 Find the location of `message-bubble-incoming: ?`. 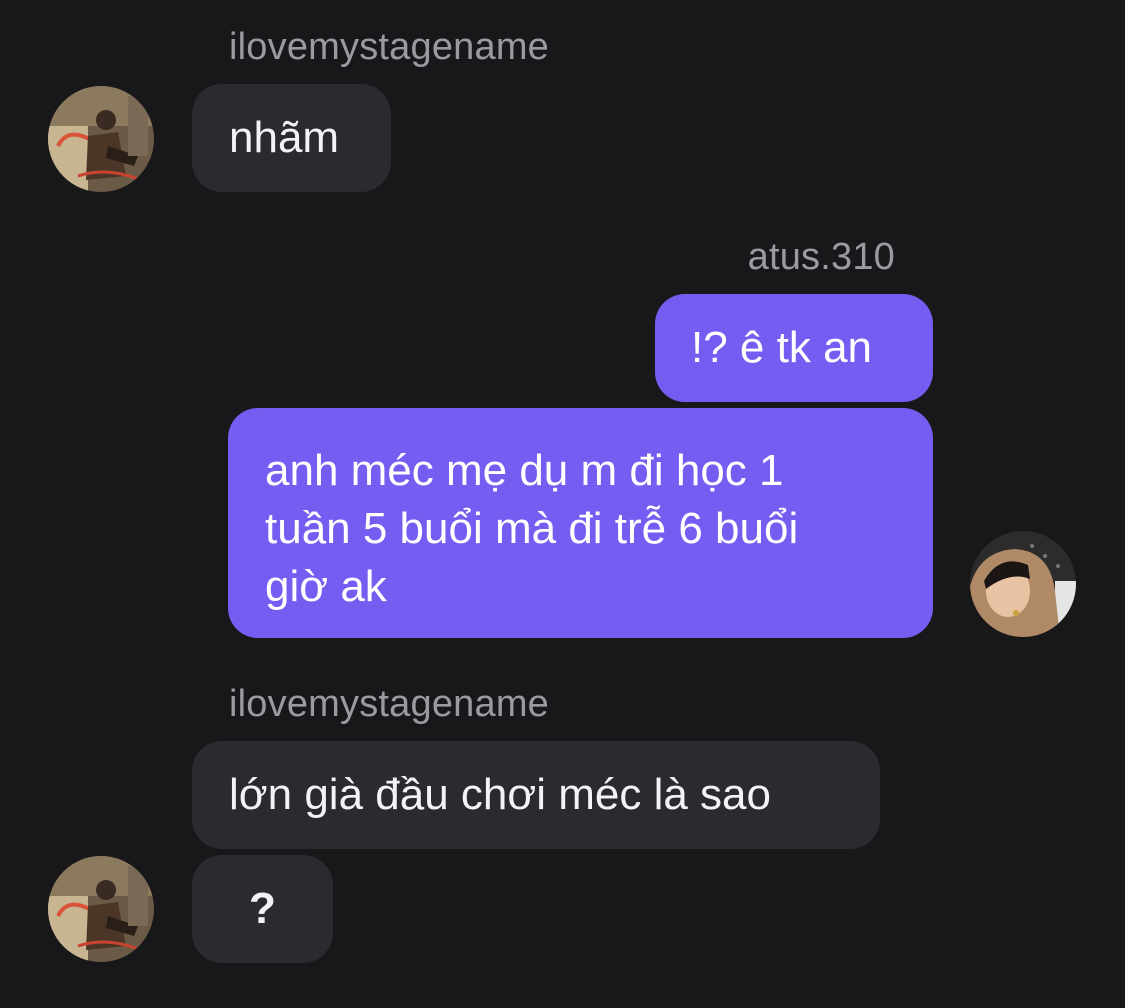

message-bubble-incoming: ? is located at coordinates (262, 909).